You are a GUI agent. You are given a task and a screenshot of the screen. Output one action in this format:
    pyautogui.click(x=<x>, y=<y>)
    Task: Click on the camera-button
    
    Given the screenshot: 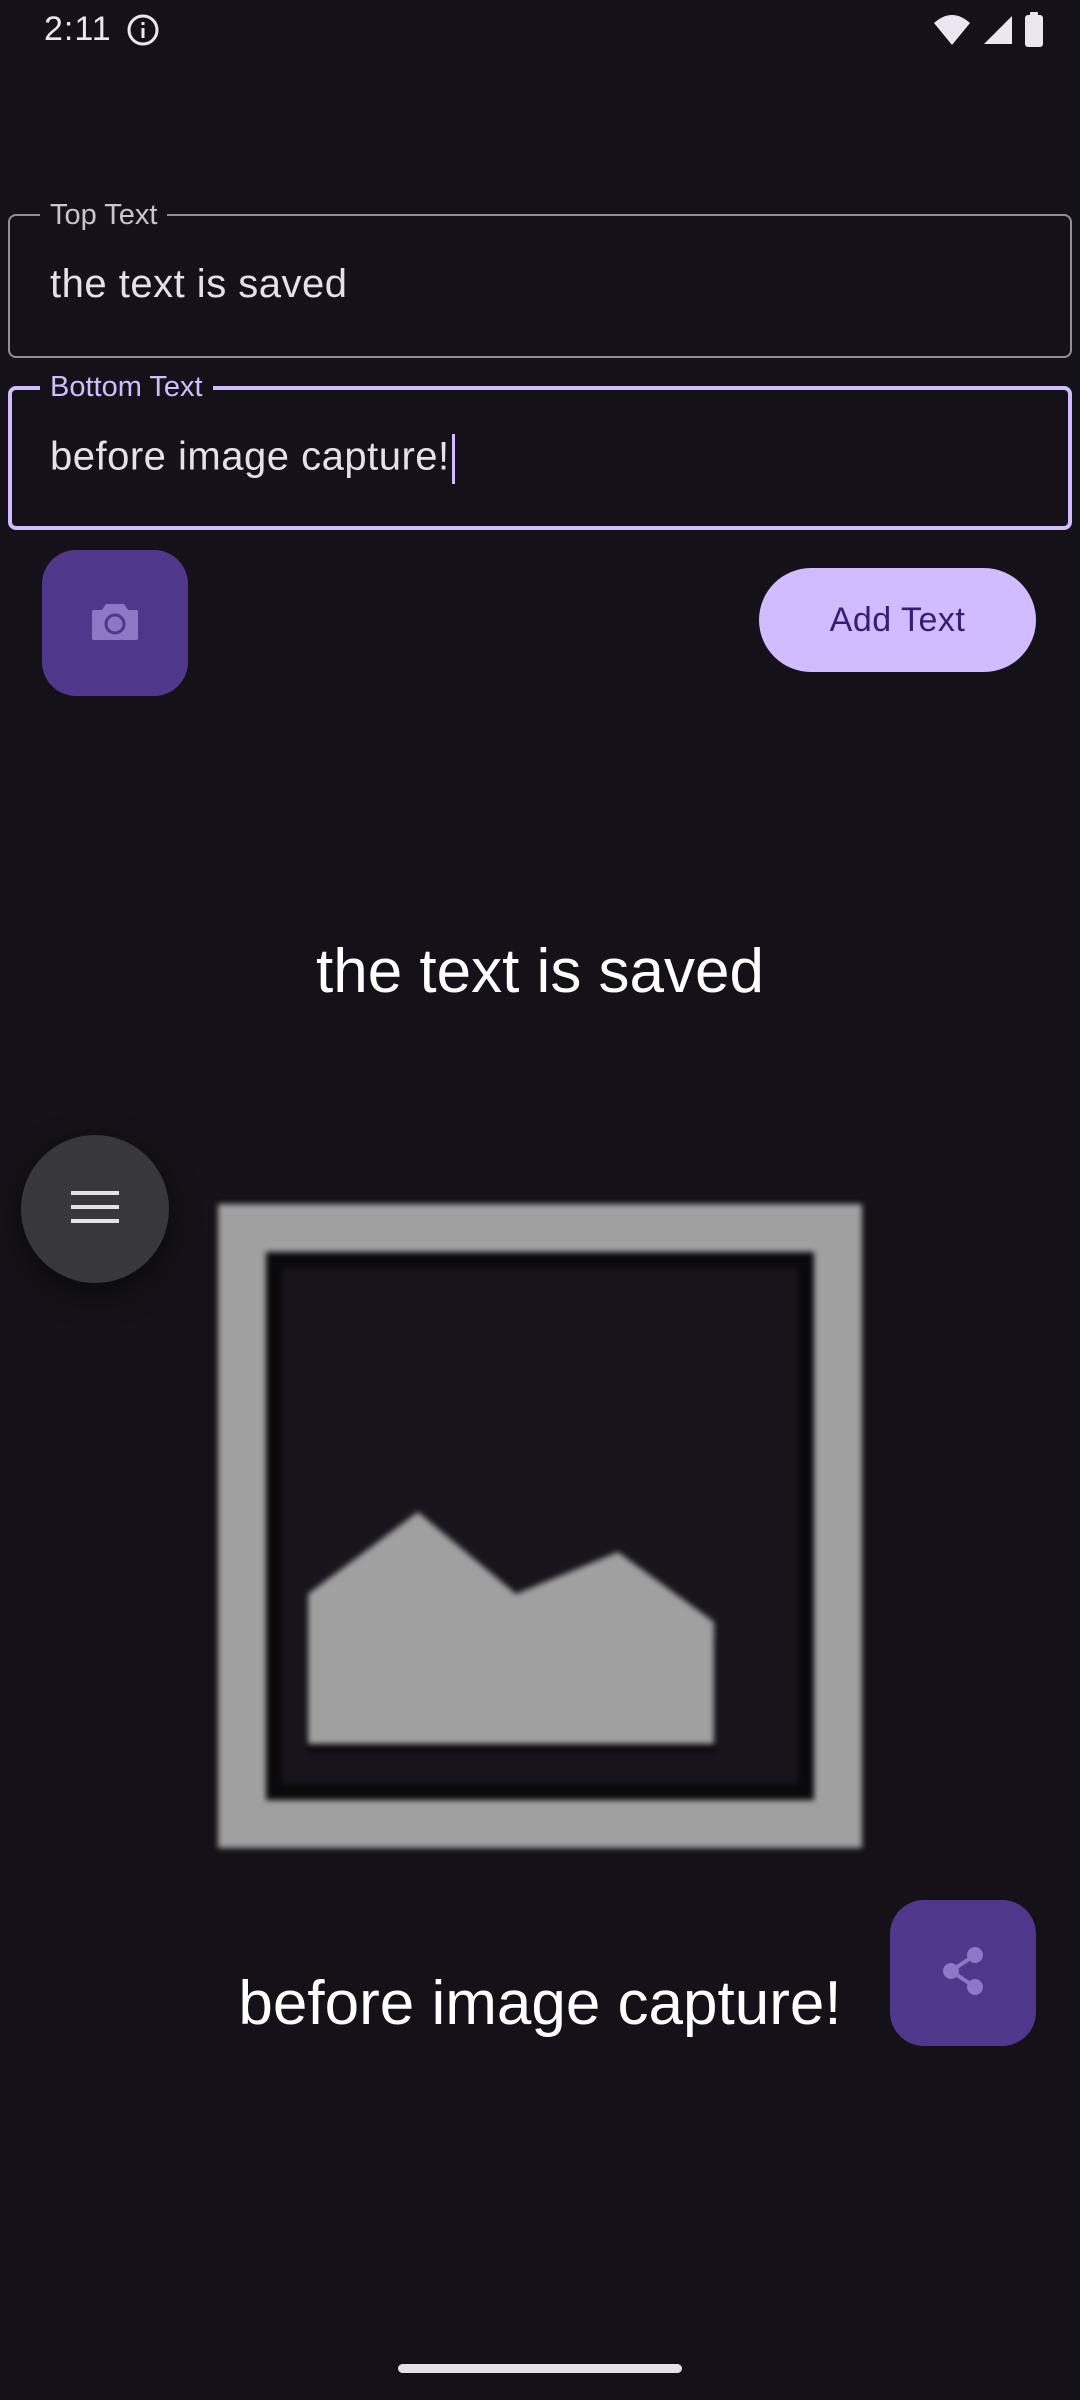 What is the action you would take?
    pyautogui.click(x=115, y=623)
    